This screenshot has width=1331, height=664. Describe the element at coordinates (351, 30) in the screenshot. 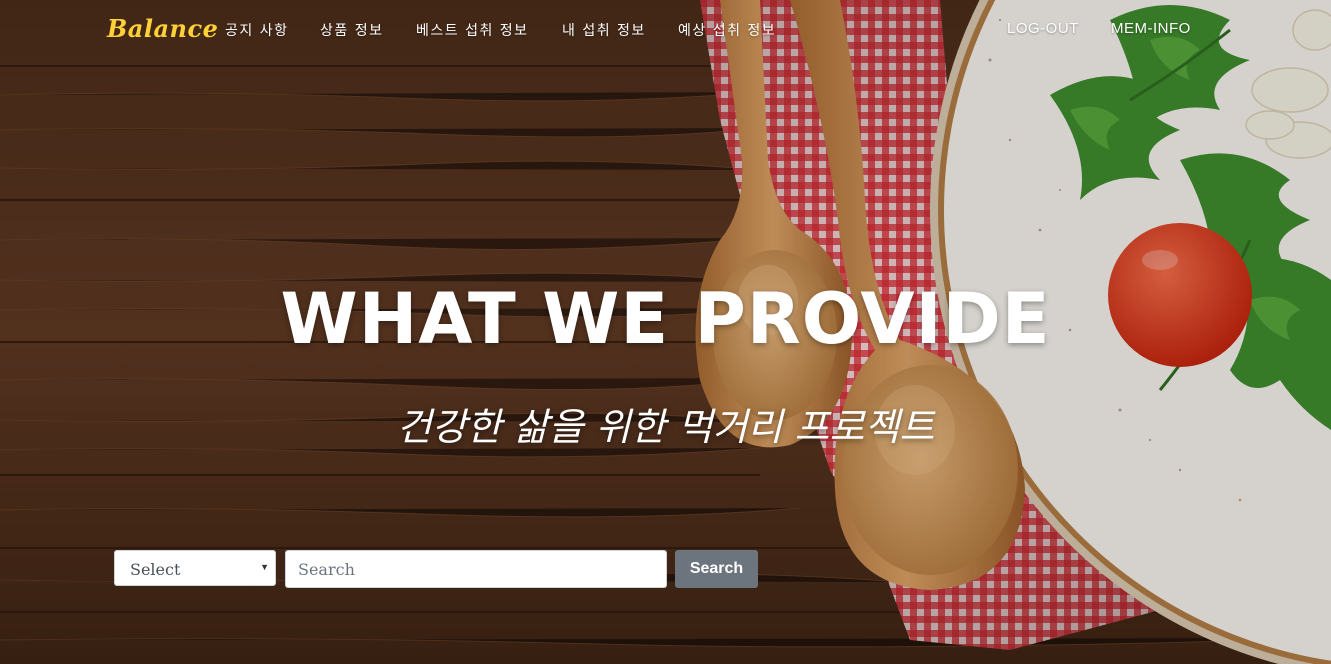

I see `nav-item-product-info: 상품 정보` at that location.